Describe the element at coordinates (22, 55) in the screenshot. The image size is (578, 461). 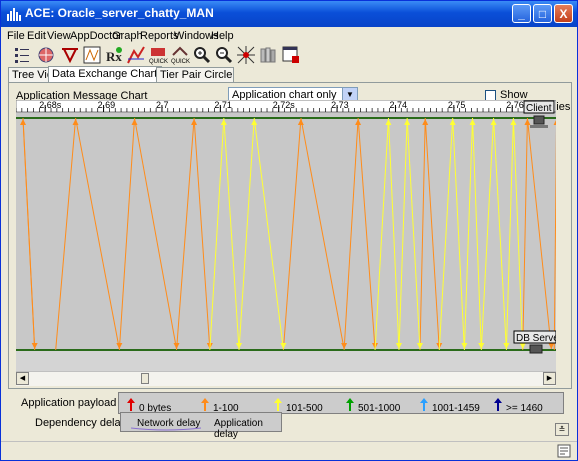
I see `tree-view-tool-icon` at that location.